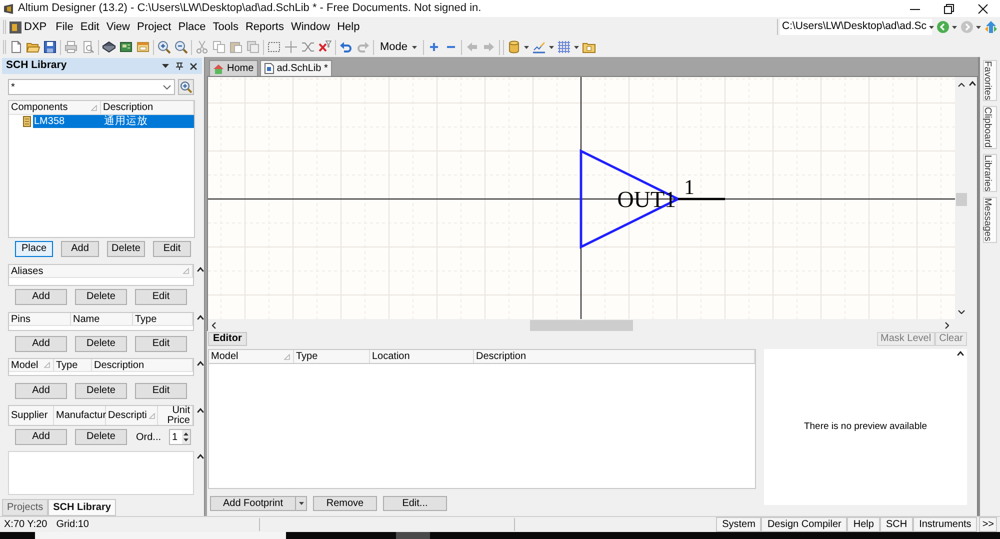  I want to click on selection-rectangle-icon, so click(274, 47).